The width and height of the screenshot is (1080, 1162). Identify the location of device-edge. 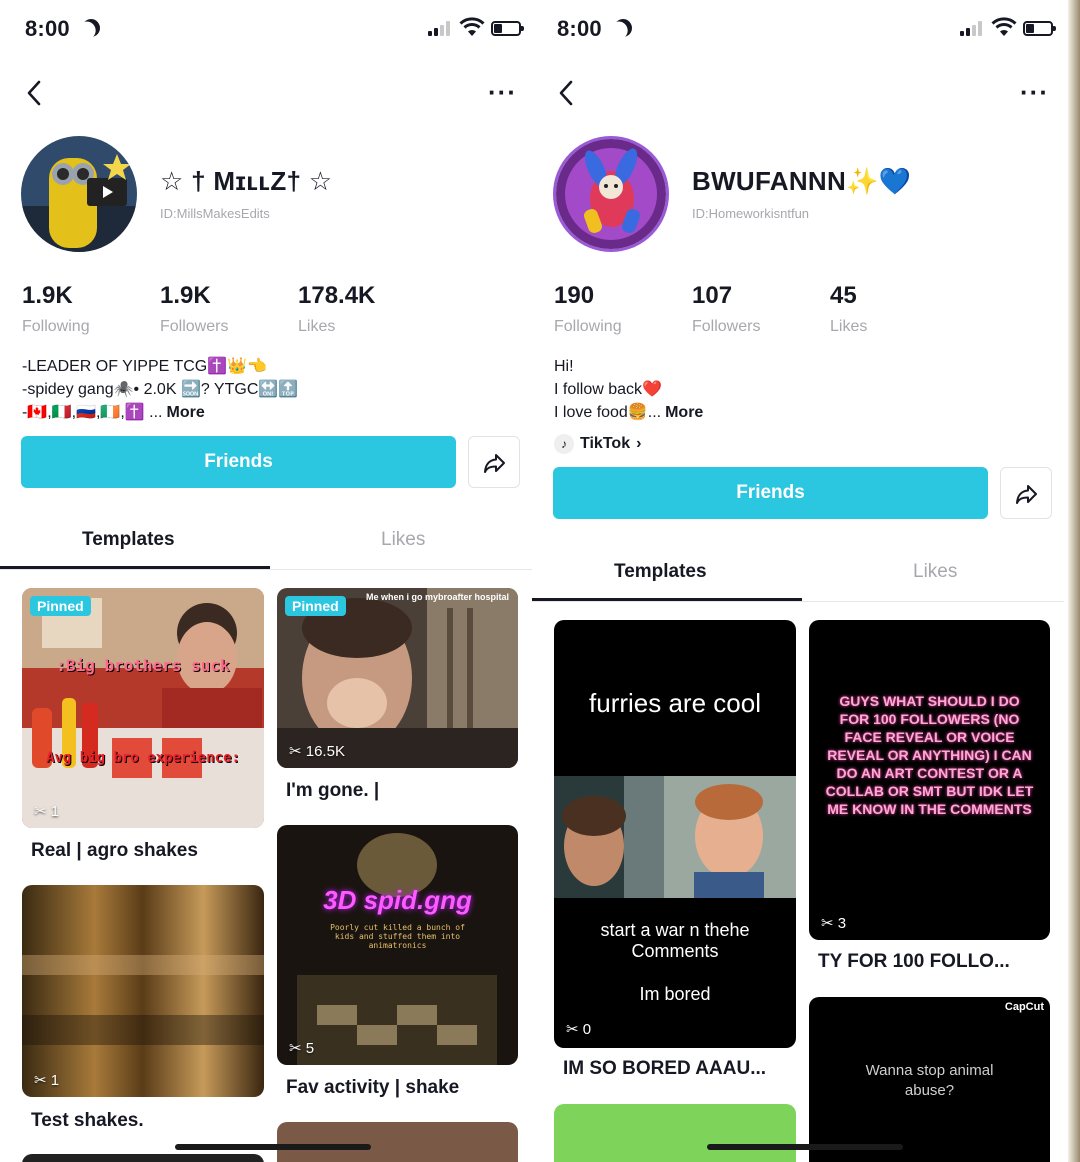
(1074, 581).